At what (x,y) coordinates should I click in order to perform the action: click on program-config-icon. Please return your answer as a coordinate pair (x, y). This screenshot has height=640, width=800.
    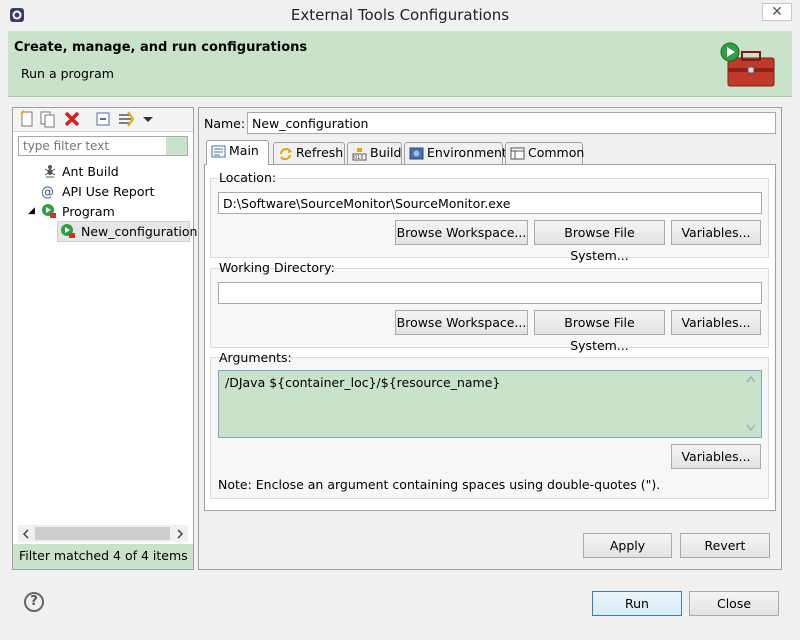
    Looking at the image, I should click on (68, 231).